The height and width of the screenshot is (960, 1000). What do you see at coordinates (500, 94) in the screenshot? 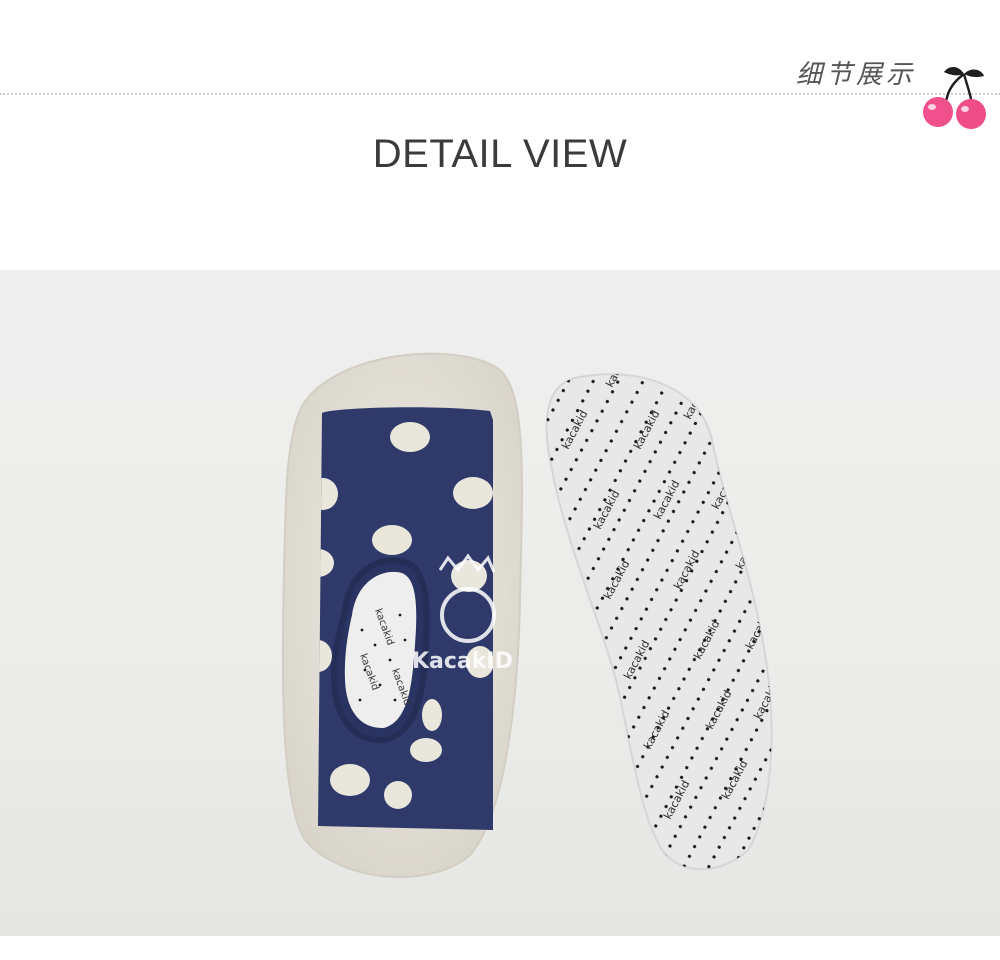
I see `dotted-divider` at bounding box center [500, 94].